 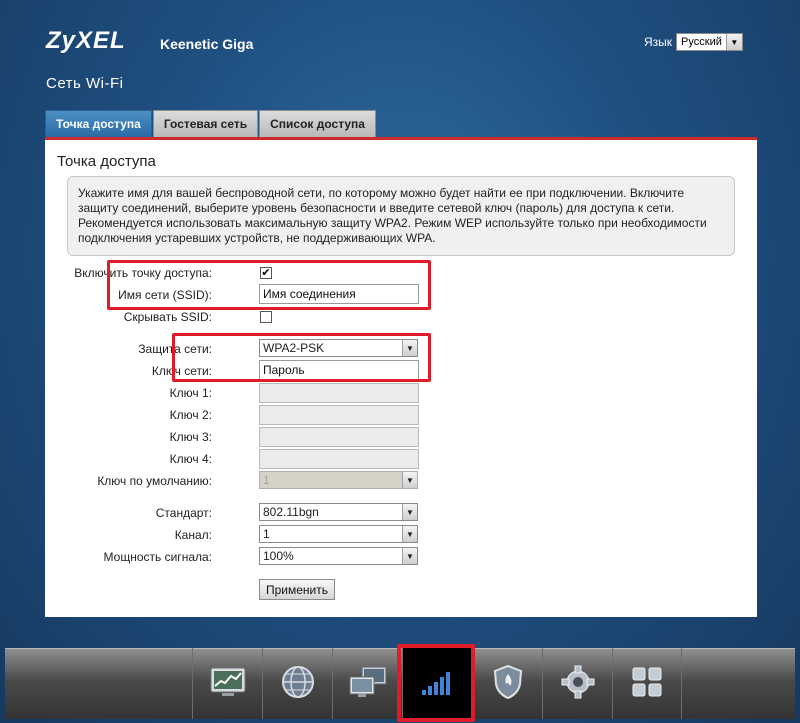 What do you see at coordinates (317, 123) in the screenshot?
I see `tab-access-list: Список доступа` at bounding box center [317, 123].